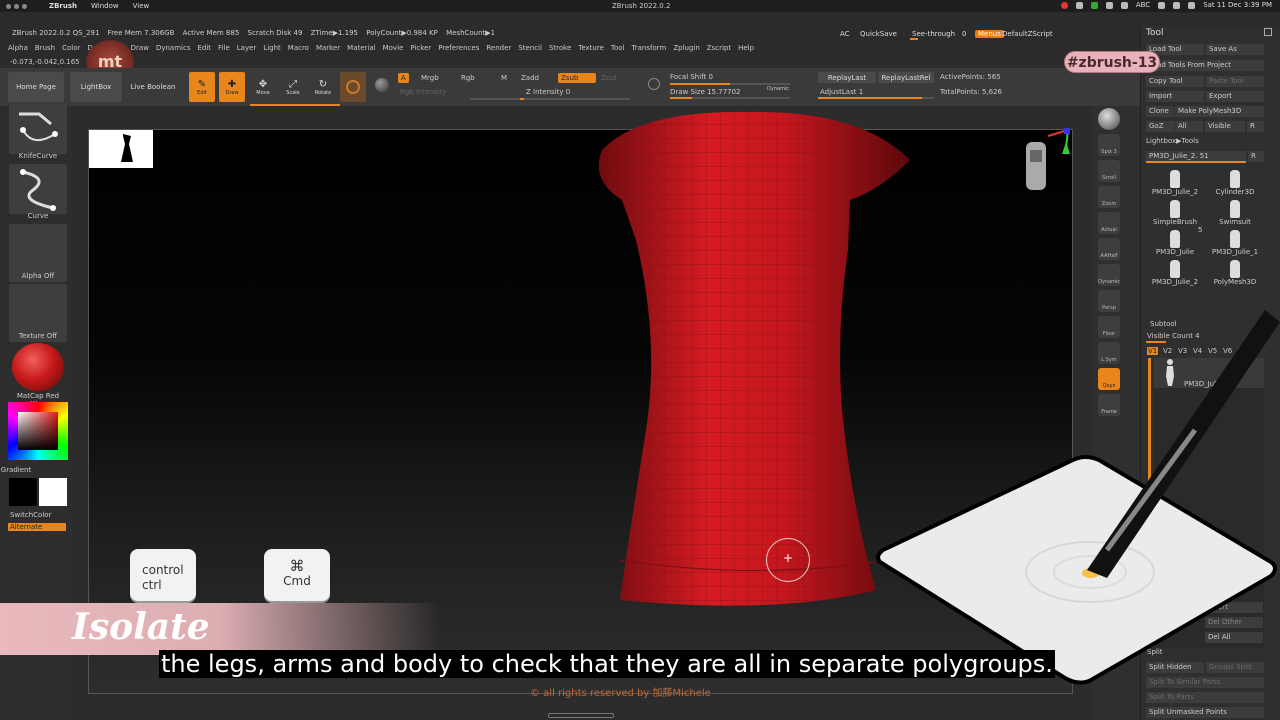 This screenshot has height=720, width=1280. I want to click on paste-tool-button: Paste Tool, so click(1235, 81).